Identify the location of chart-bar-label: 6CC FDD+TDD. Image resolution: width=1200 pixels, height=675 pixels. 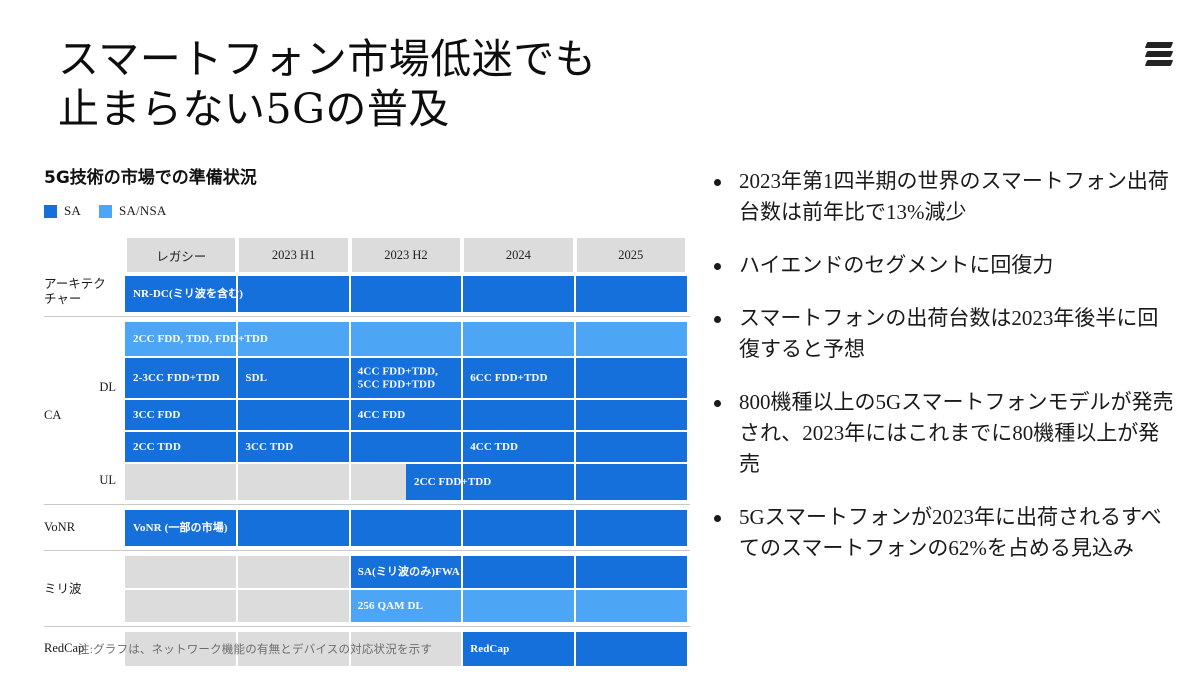
(509, 377).